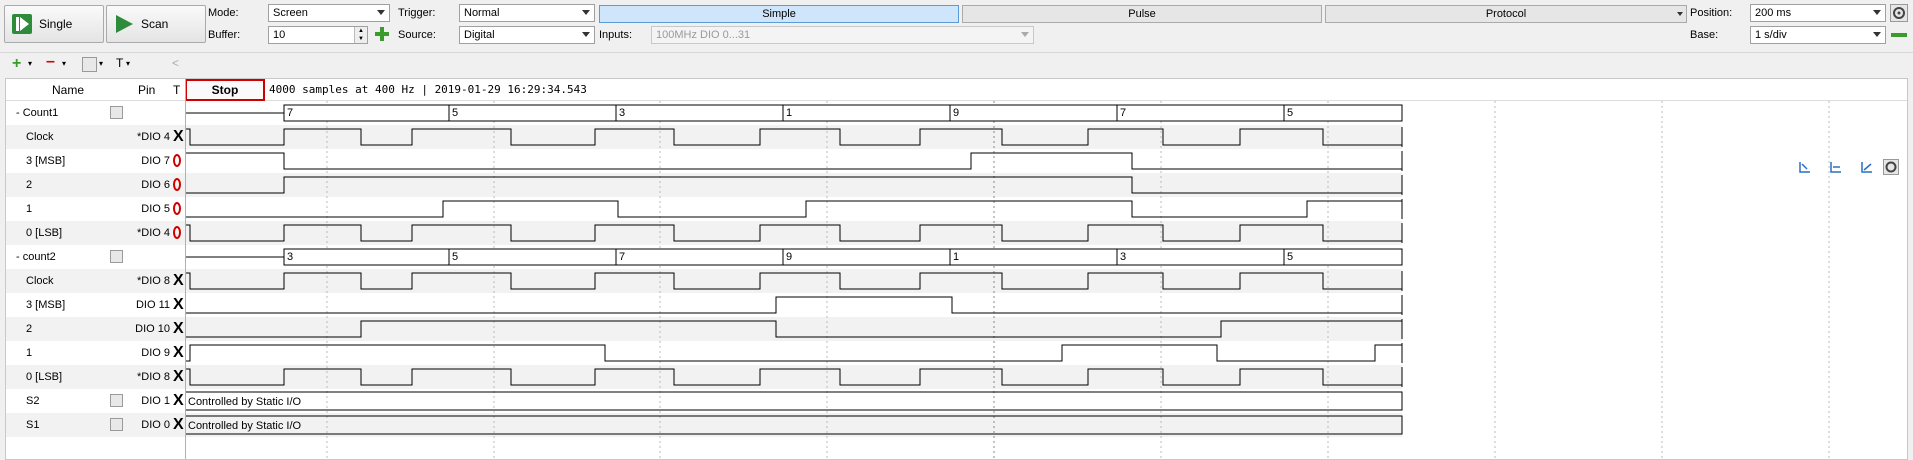 This screenshot has height=460, width=1913. I want to click on tab-pulse: Pulse, so click(1142, 14).